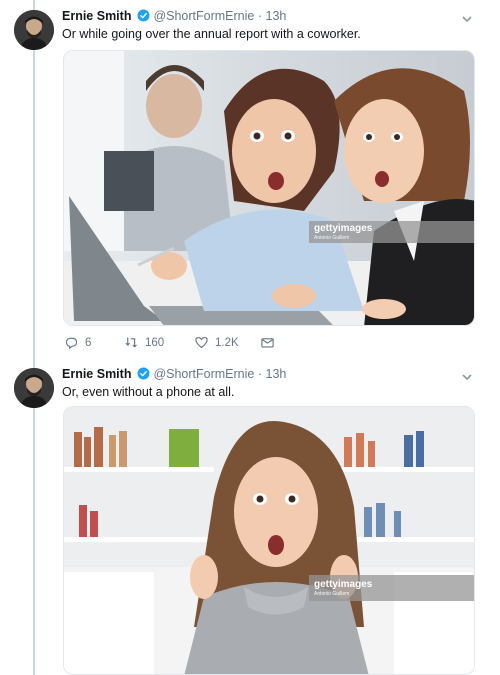  I want to click on like-icon, so click(201, 342).